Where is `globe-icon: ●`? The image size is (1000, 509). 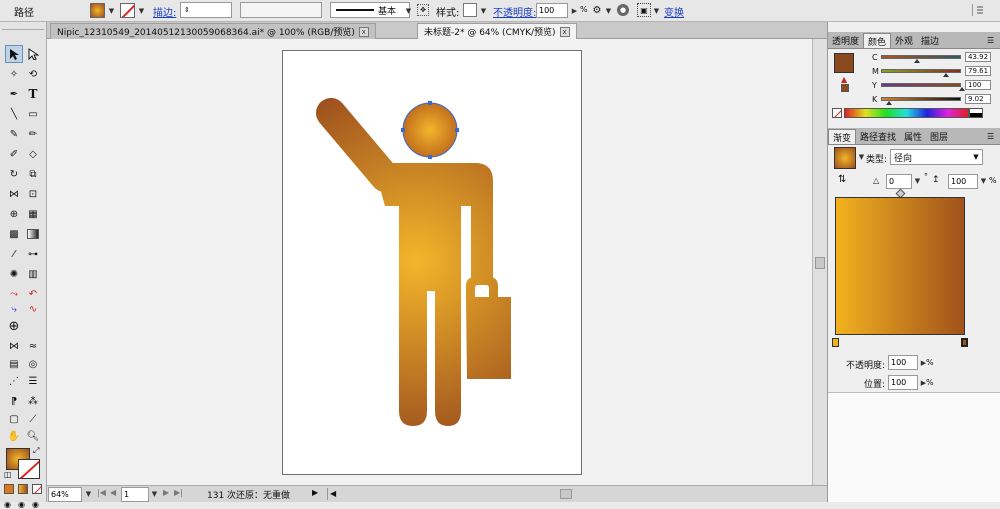
globe-icon: ● is located at coordinates (623, 10).